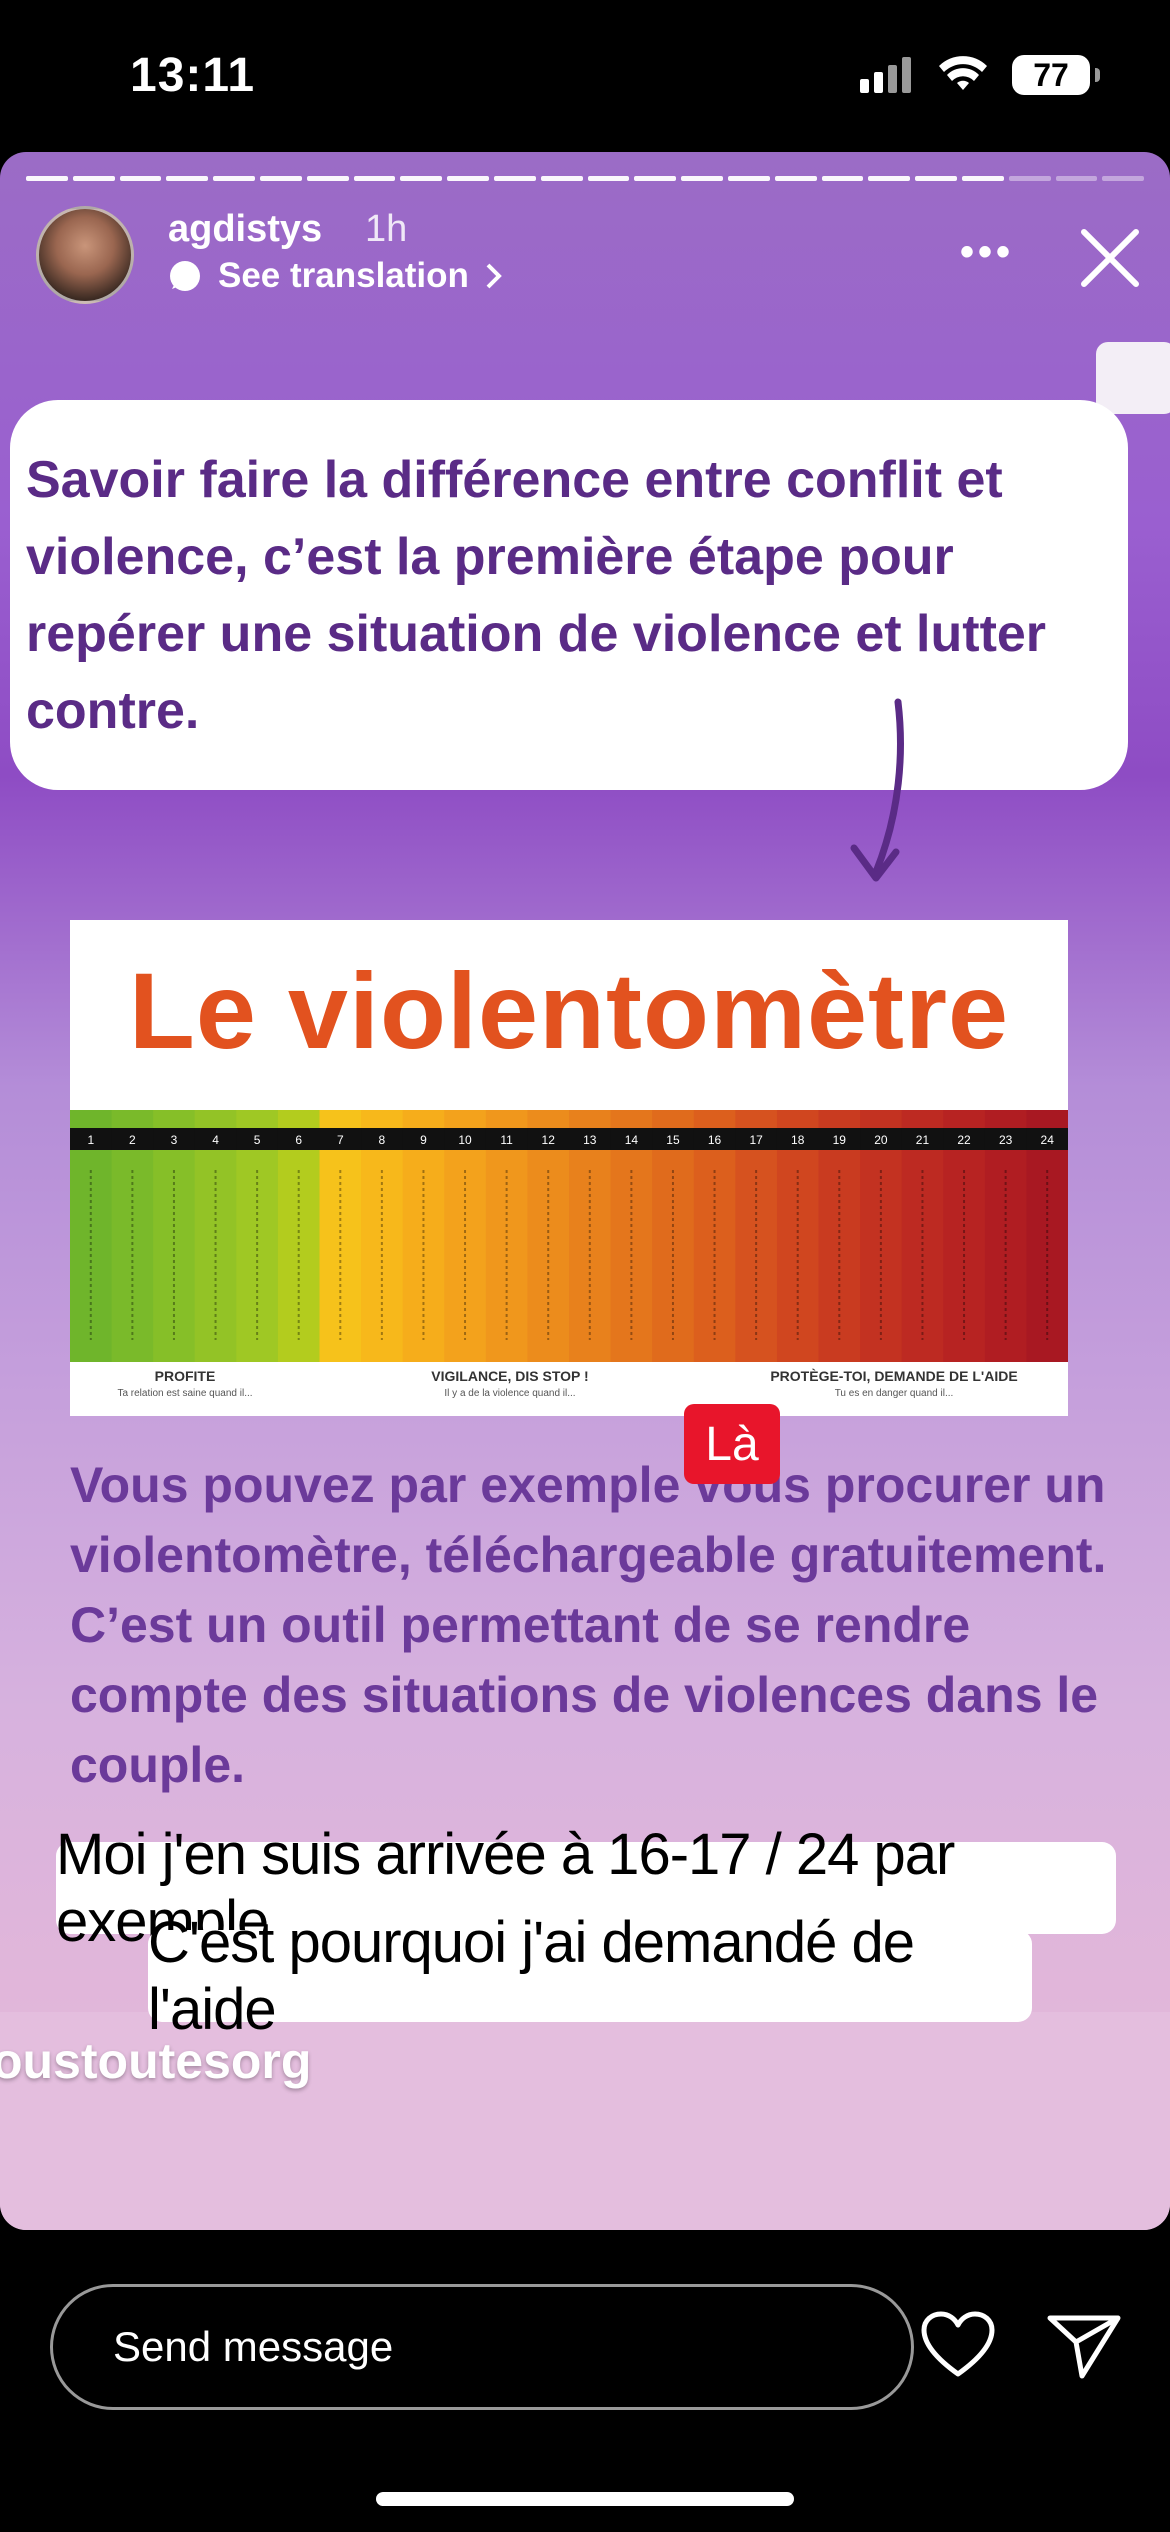 The width and height of the screenshot is (1170, 2532). Describe the element at coordinates (756, 1140) in the screenshot. I see `scale-number: 17` at that location.